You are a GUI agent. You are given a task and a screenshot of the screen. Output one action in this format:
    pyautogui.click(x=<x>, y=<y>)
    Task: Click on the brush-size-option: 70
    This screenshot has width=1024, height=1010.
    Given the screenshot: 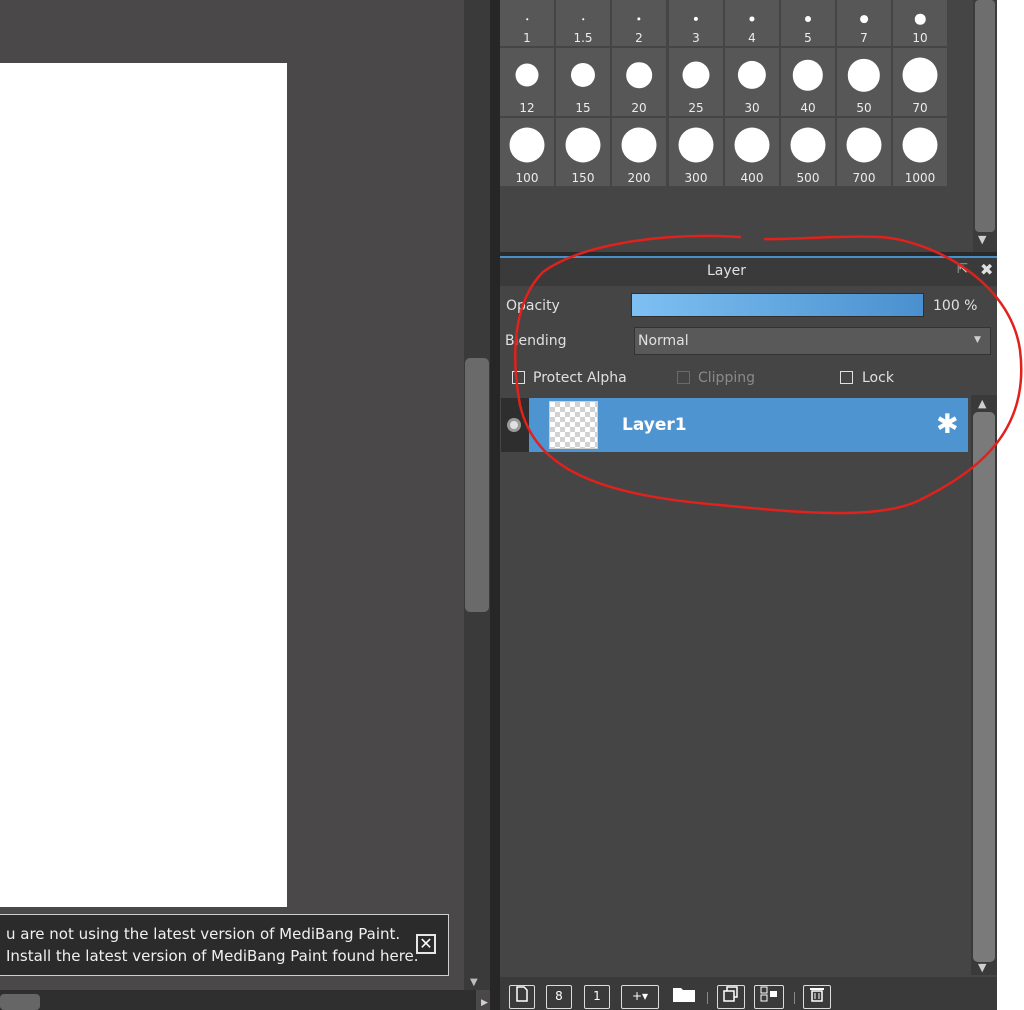 What is the action you would take?
    pyautogui.click(x=920, y=82)
    